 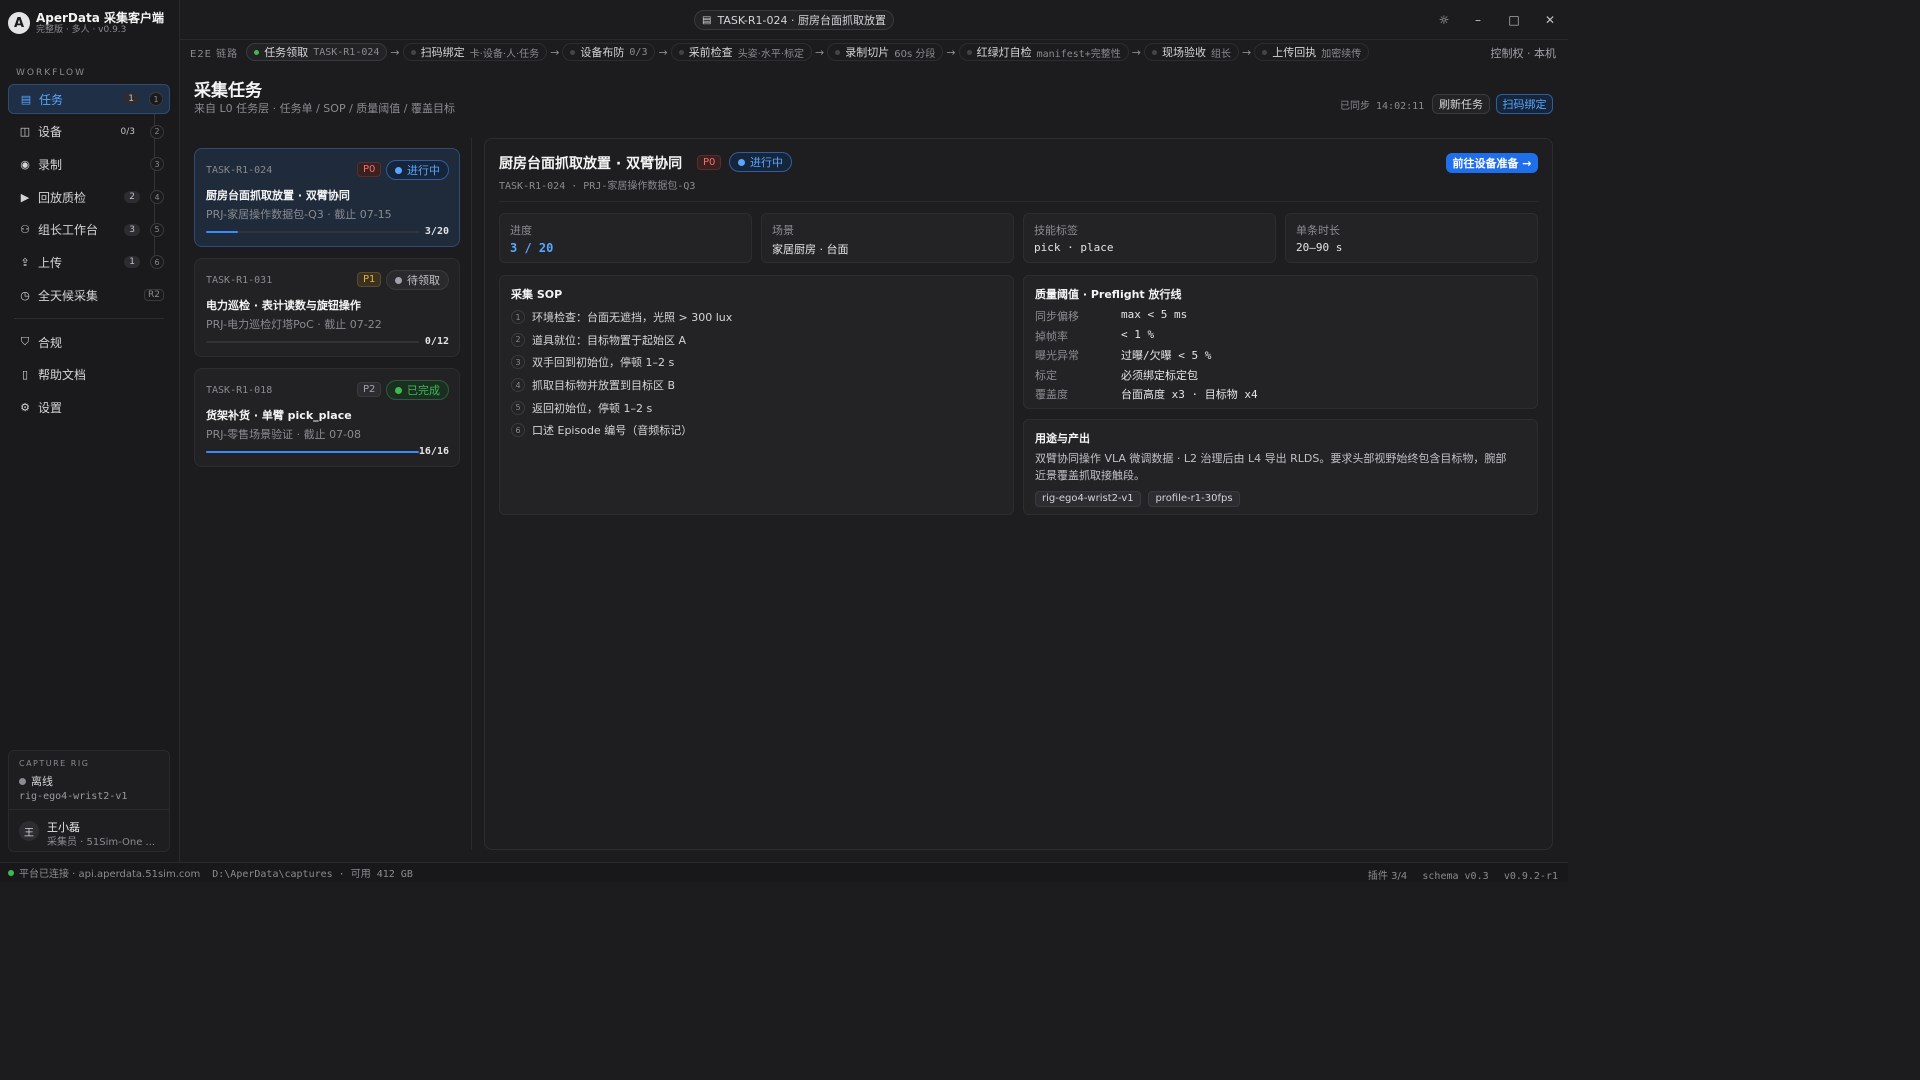 I want to click on camera-icon: ◫, so click(x=25, y=132).